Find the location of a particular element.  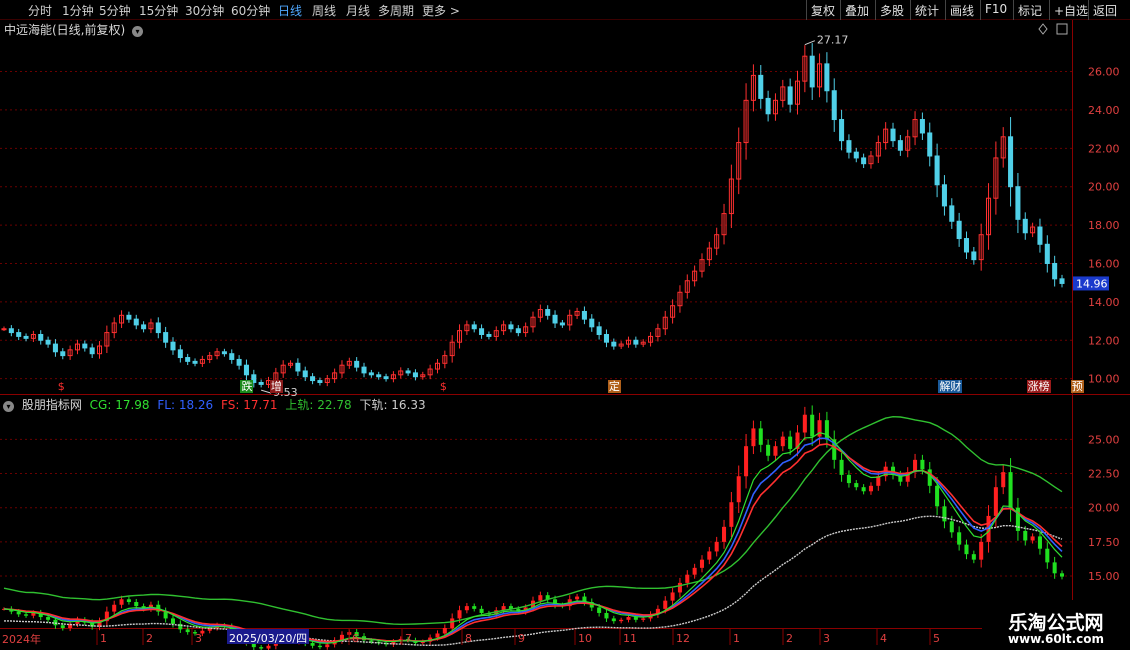

toolbar-button-8: 返回 is located at coordinates (1104, 10).